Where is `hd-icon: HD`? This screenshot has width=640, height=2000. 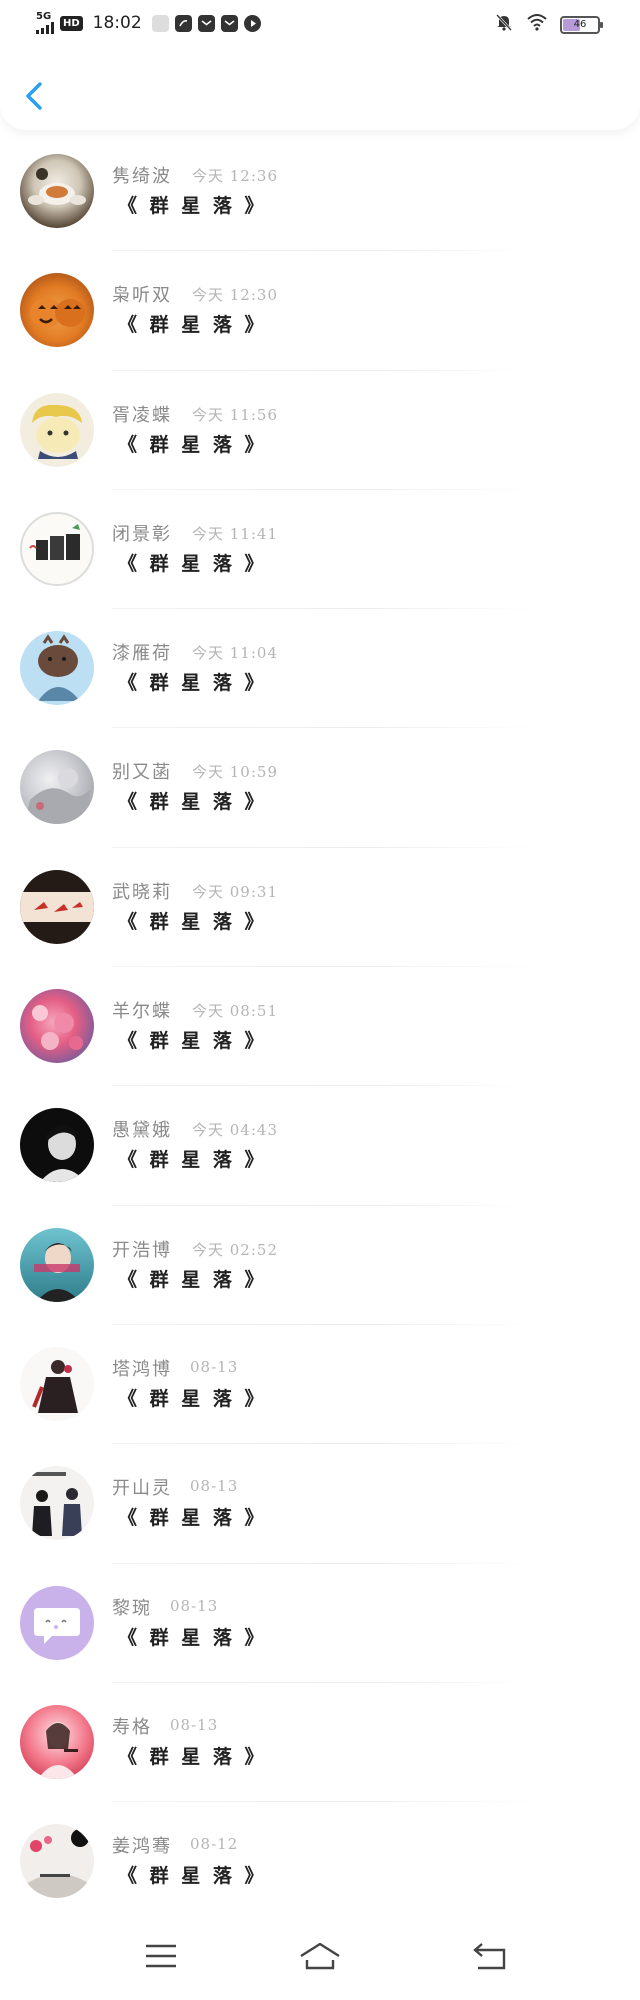
hd-icon: HD is located at coordinates (71, 23).